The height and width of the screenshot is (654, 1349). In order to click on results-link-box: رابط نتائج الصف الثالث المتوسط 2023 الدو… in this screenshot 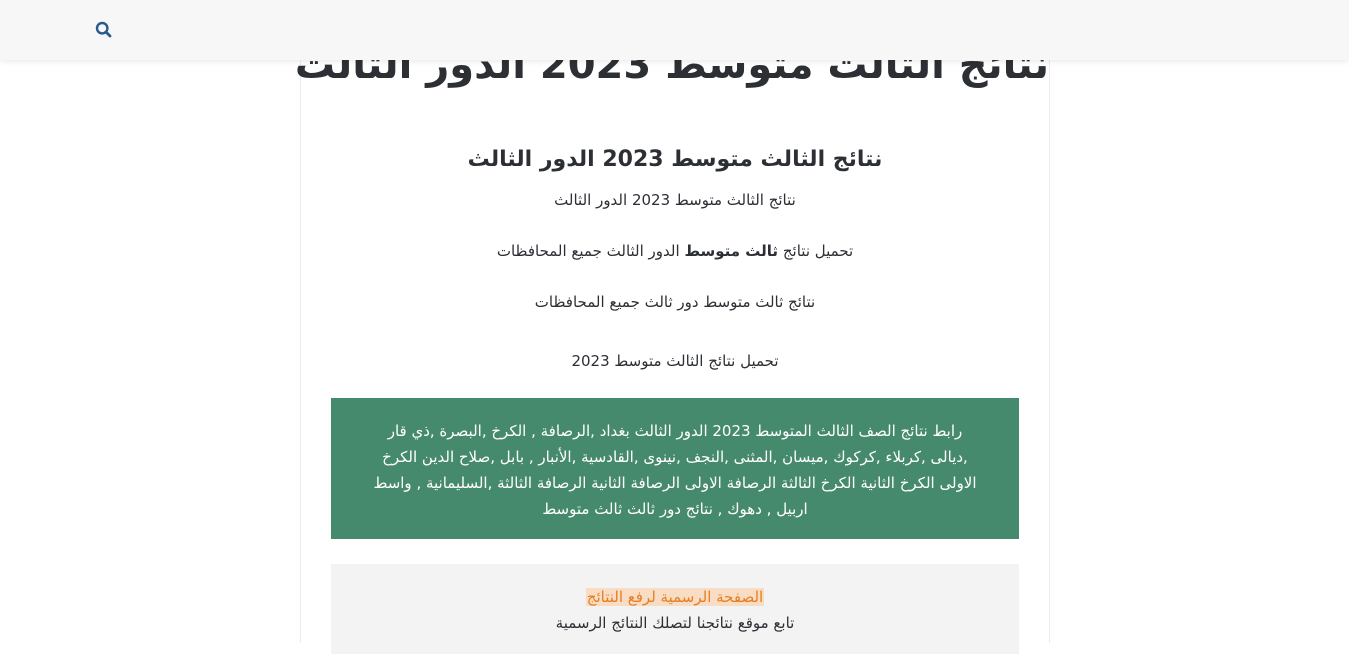, I will do `click(675, 468)`.